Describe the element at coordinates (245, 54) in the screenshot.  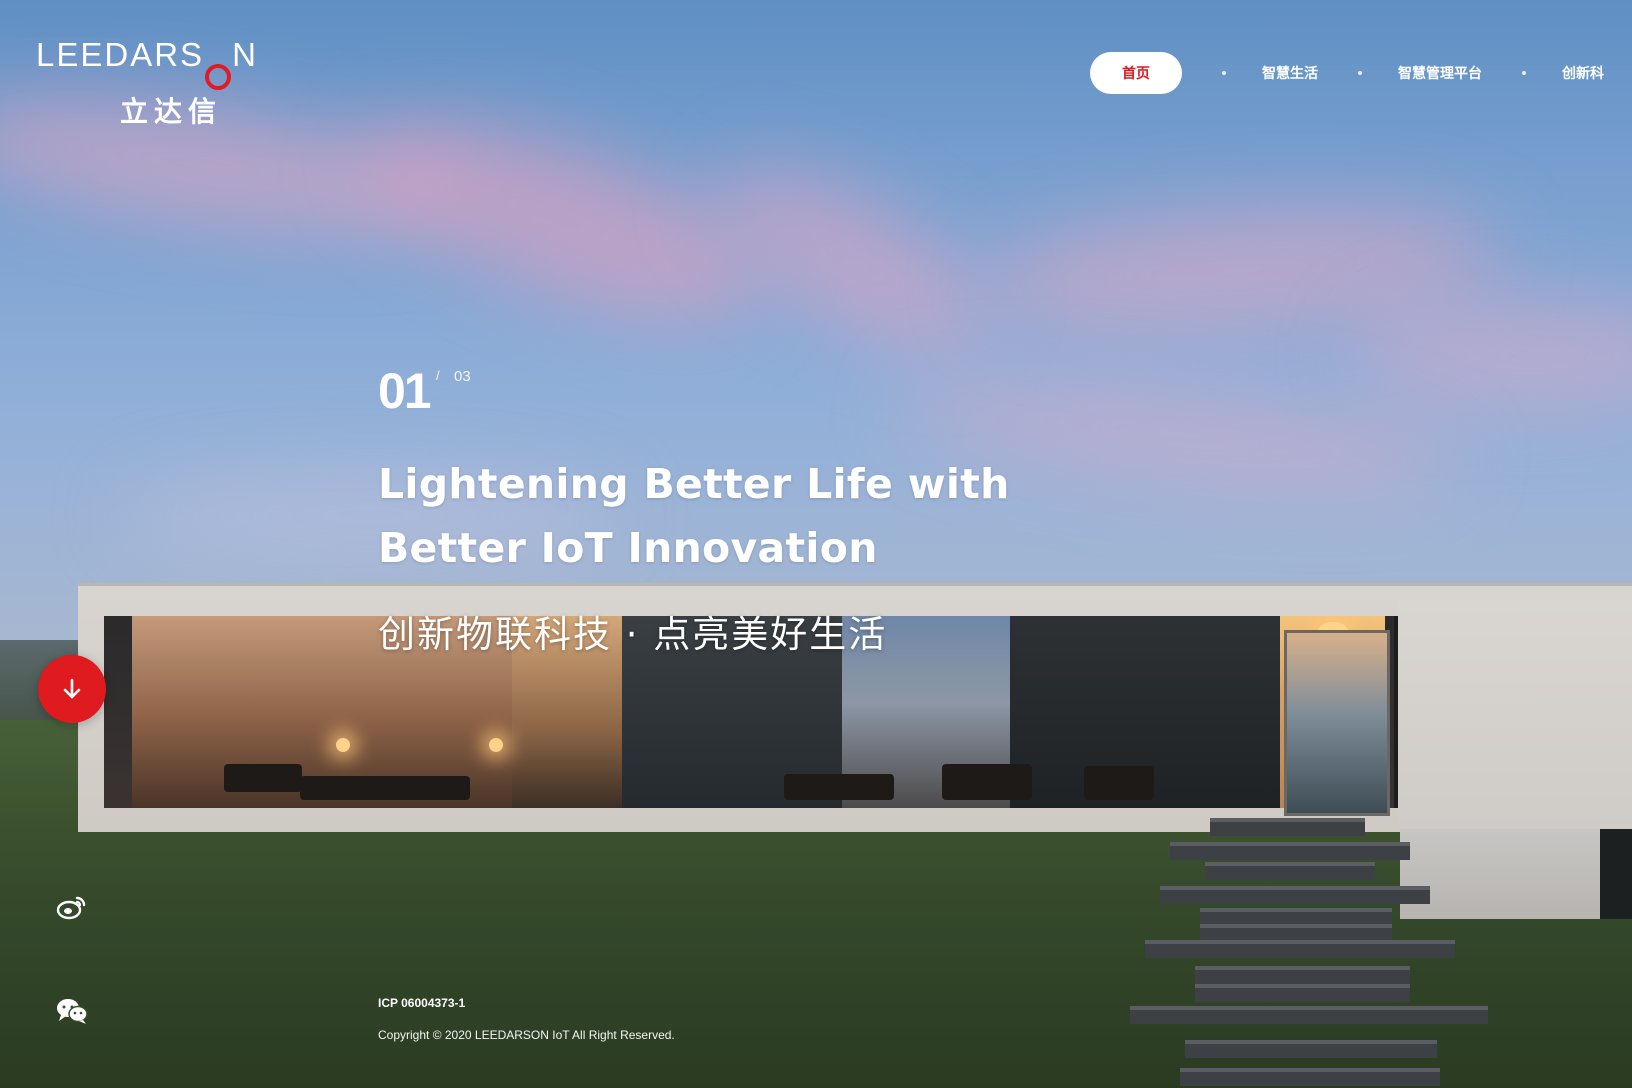
I see `logo-text-right: N` at that location.